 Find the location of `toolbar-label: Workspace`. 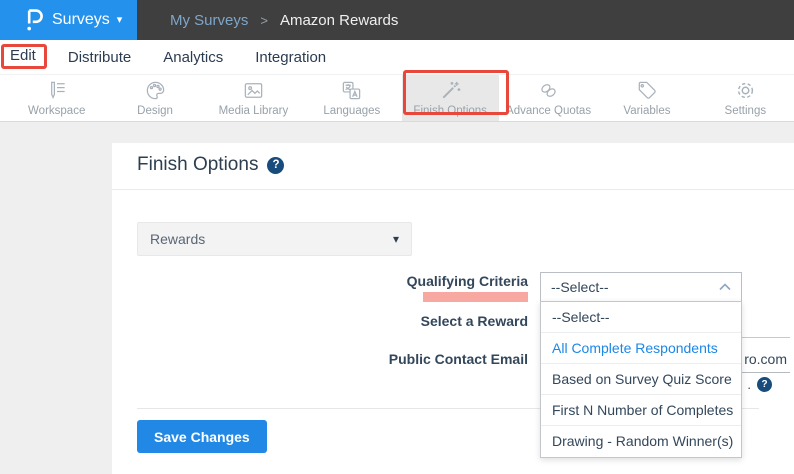

toolbar-label: Workspace is located at coordinates (57, 111).